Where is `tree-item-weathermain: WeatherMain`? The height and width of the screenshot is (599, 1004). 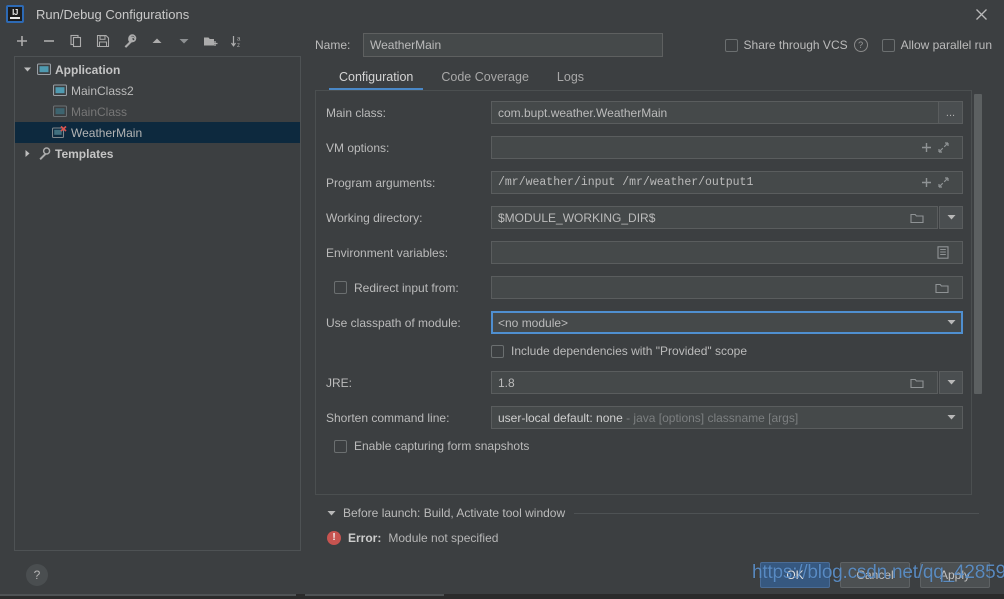
tree-item-weathermain: WeatherMain is located at coordinates (157, 132).